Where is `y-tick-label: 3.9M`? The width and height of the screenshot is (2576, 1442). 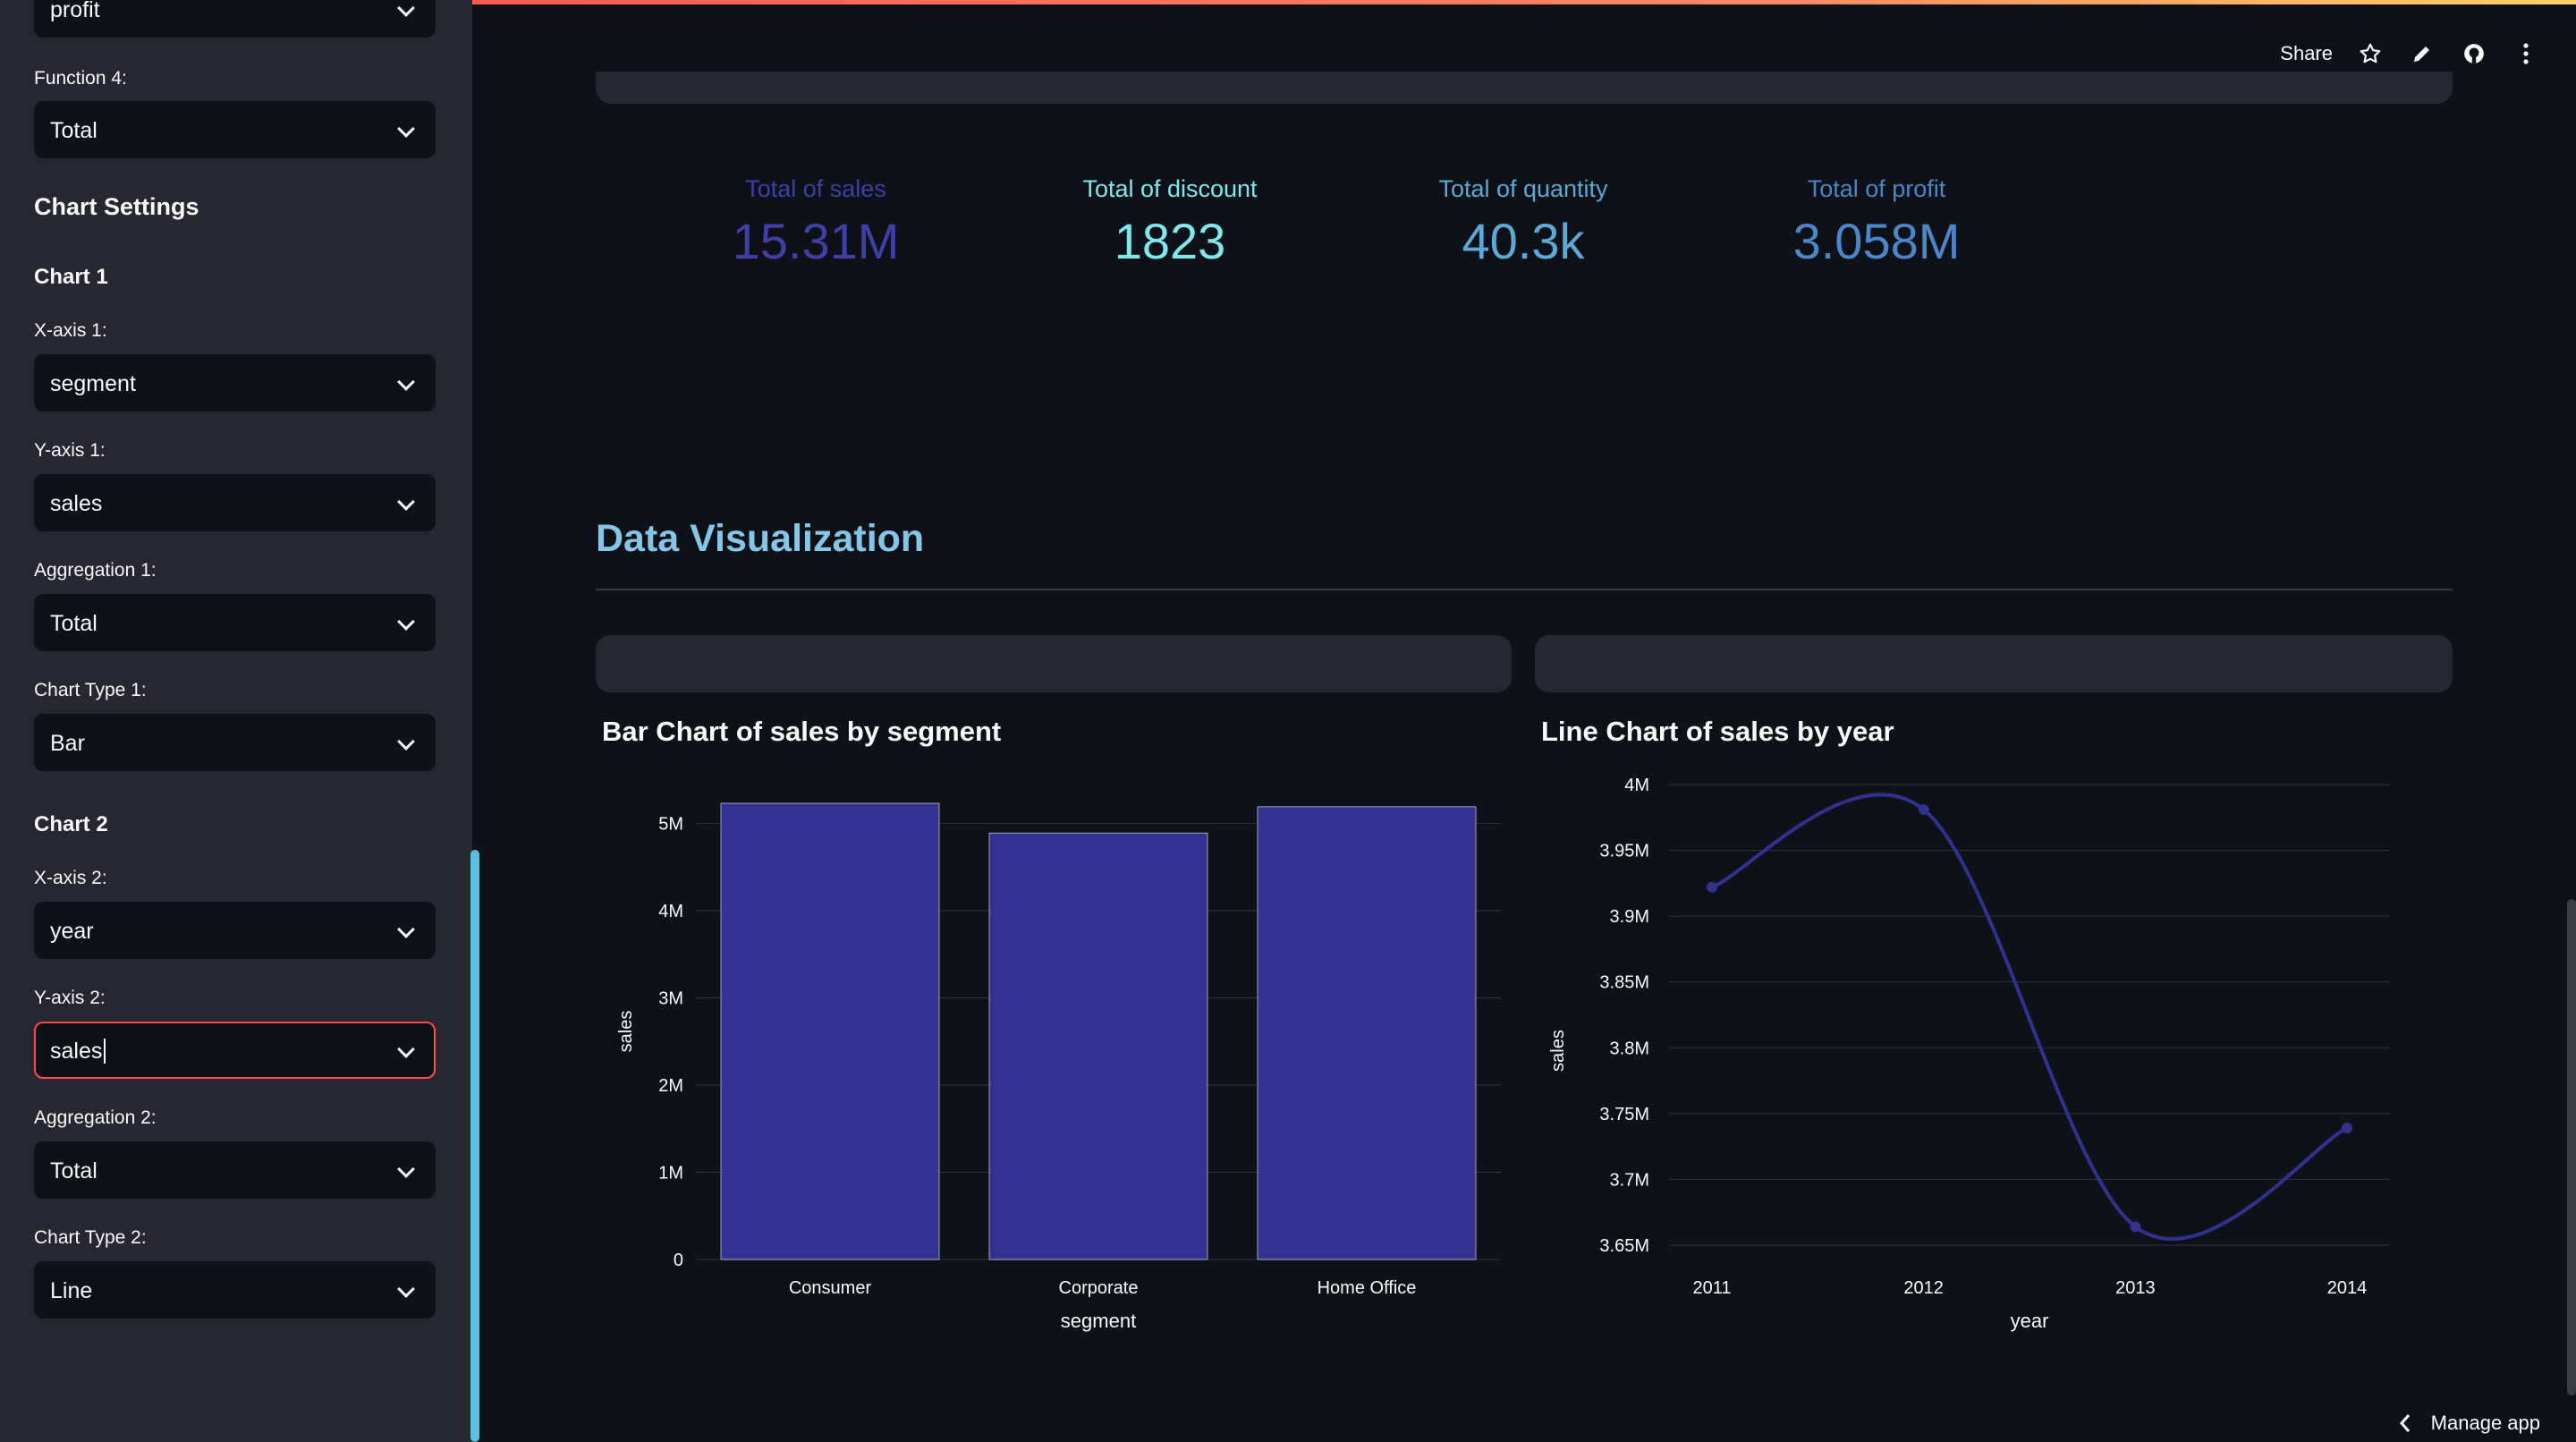
y-tick-label: 3.9M is located at coordinates (1629, 917).